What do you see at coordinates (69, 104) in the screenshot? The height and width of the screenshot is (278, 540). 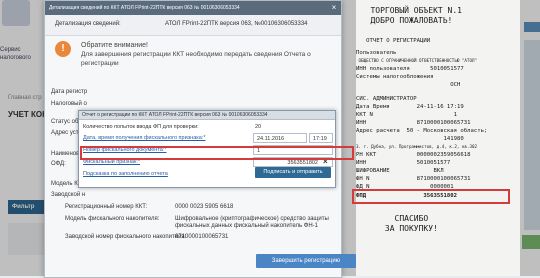 I see `detail-label: Налоговый о` at bounding box center [69, 104].